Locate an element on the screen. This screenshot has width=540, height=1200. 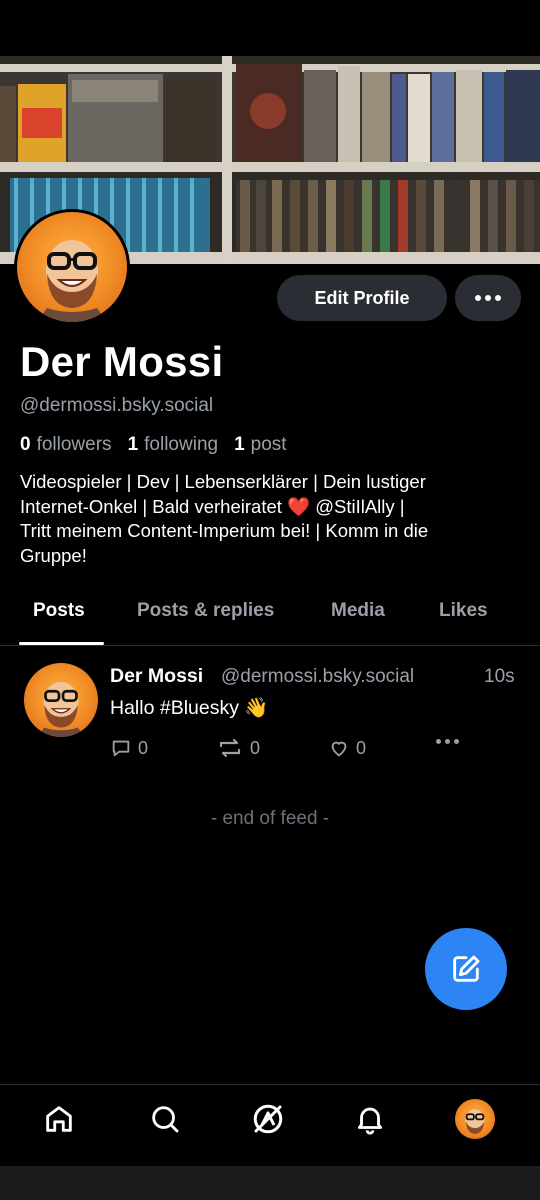
profile-more-button is located at coordinates (488, 298).